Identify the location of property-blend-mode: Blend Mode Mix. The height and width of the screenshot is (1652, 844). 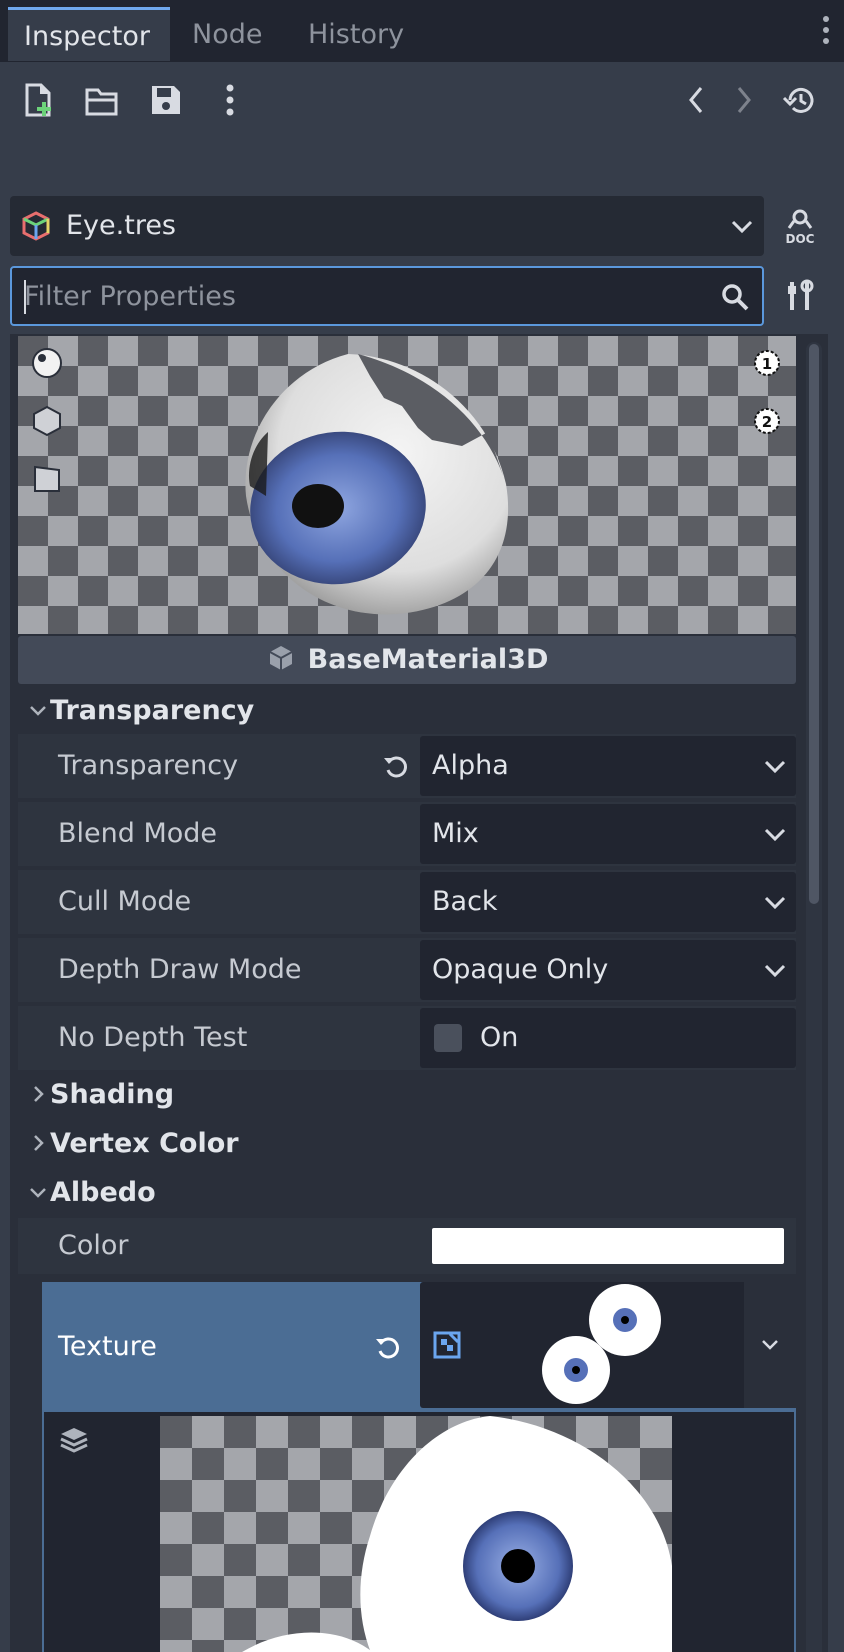
(407, 834).